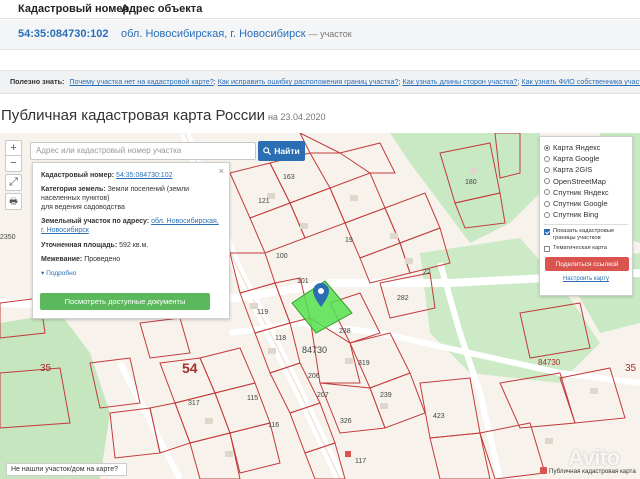 The image size is (640, 479). What do you see at coordinates (109, 150) in the screenshot?
I see `search-placeholder: Адрес или кадастровый номер участка` at bounding box center [109, 150].